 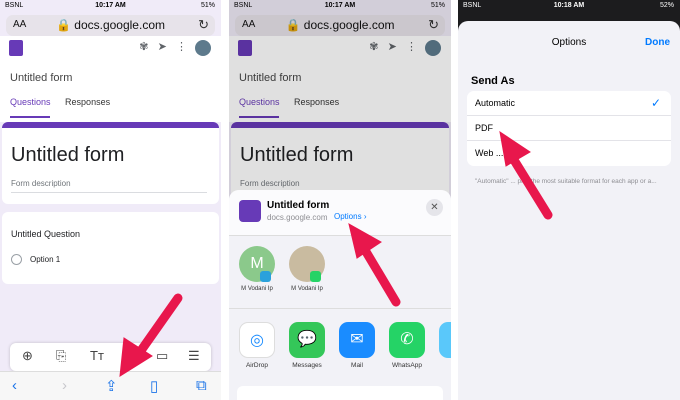 I want to click on arrow-share-line, so click(x=159, y=325).